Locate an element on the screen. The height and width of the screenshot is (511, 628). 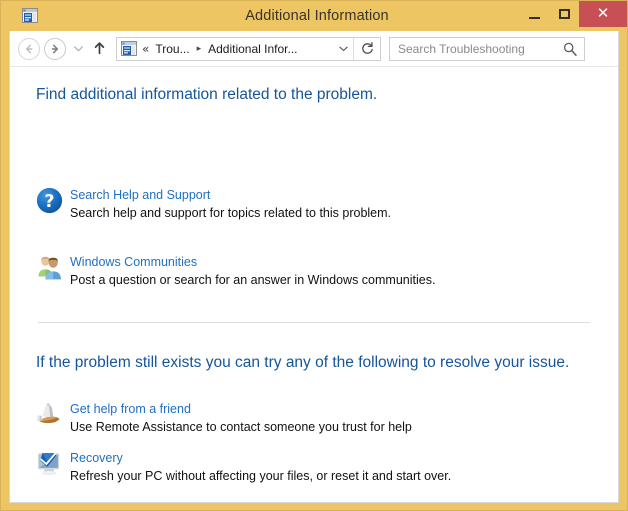
help-question-icon: ? is located at coordinates (49, 200).